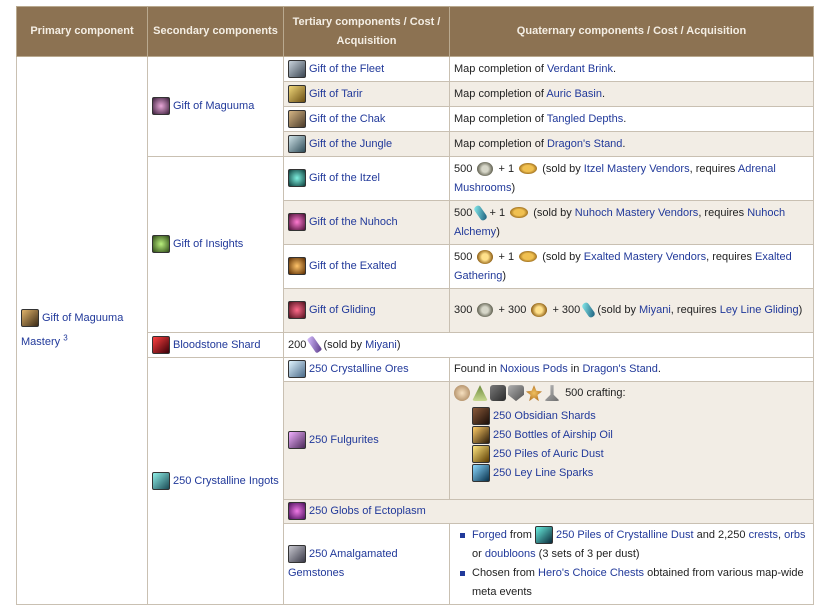  Describe the element at coordinates (544, 416) in the screenshot. I see `ingredient-link: 250 Obsidian Shards` at that location.